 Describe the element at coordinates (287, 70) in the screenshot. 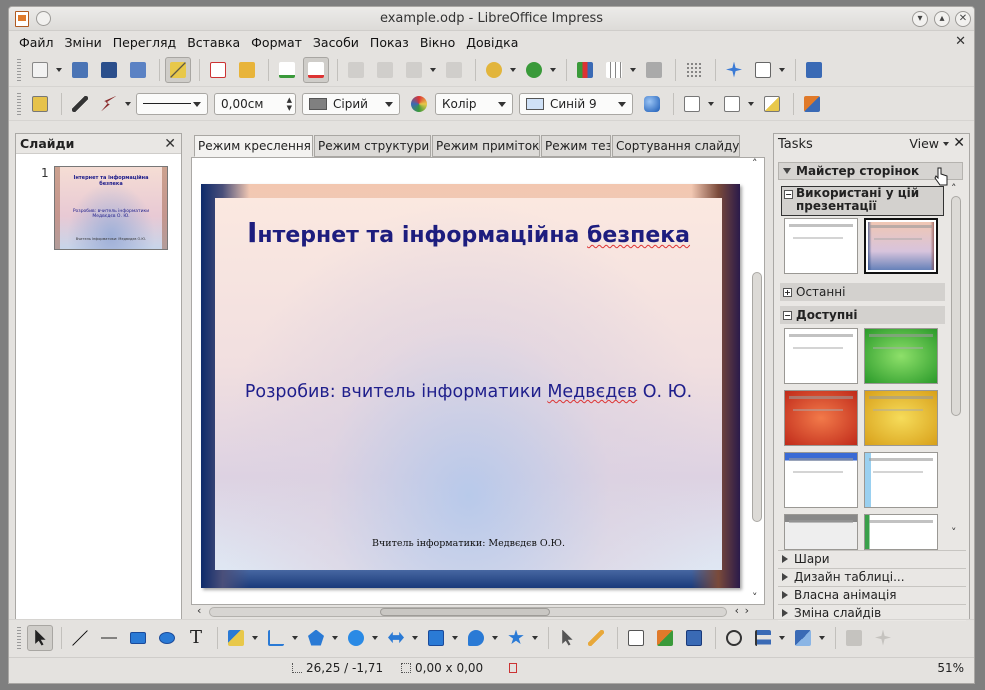

I see `spellcheck-button` at that location.